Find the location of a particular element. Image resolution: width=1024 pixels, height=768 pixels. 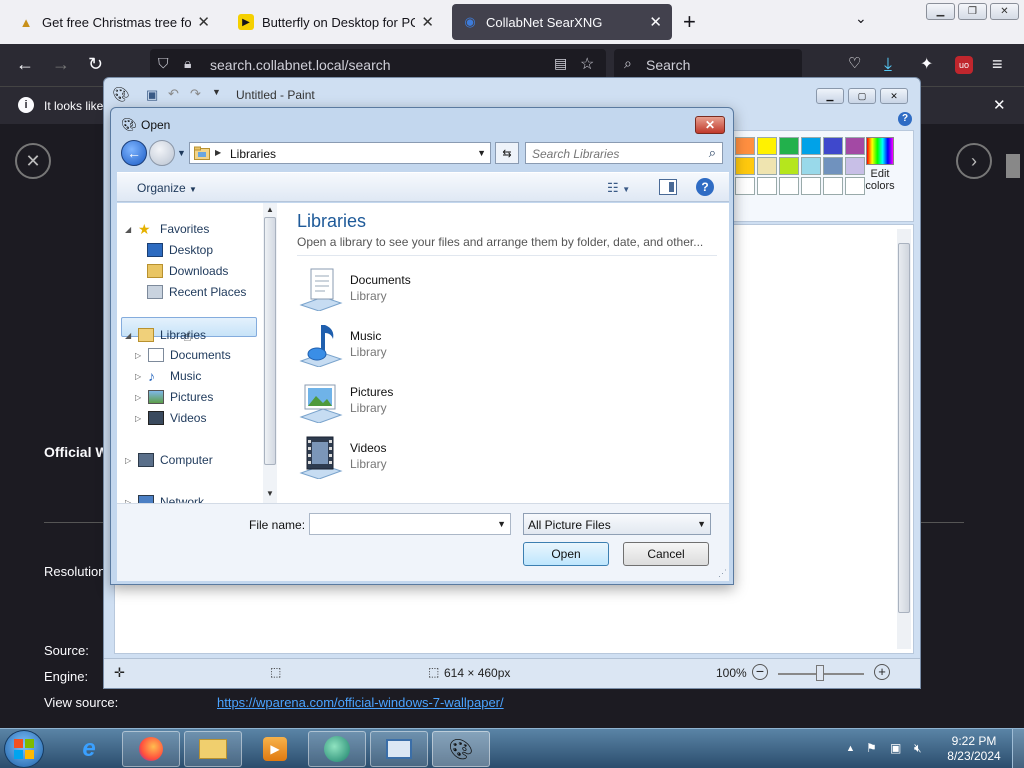

scroll-up-arrow-icon: ▲ is located at coordinates (270, 209).